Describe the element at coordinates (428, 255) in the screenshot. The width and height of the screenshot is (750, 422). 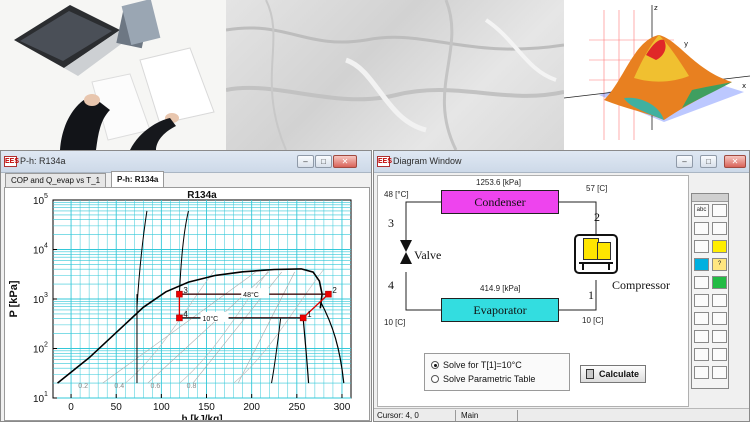
I see `valve-label: Valve` at that location.